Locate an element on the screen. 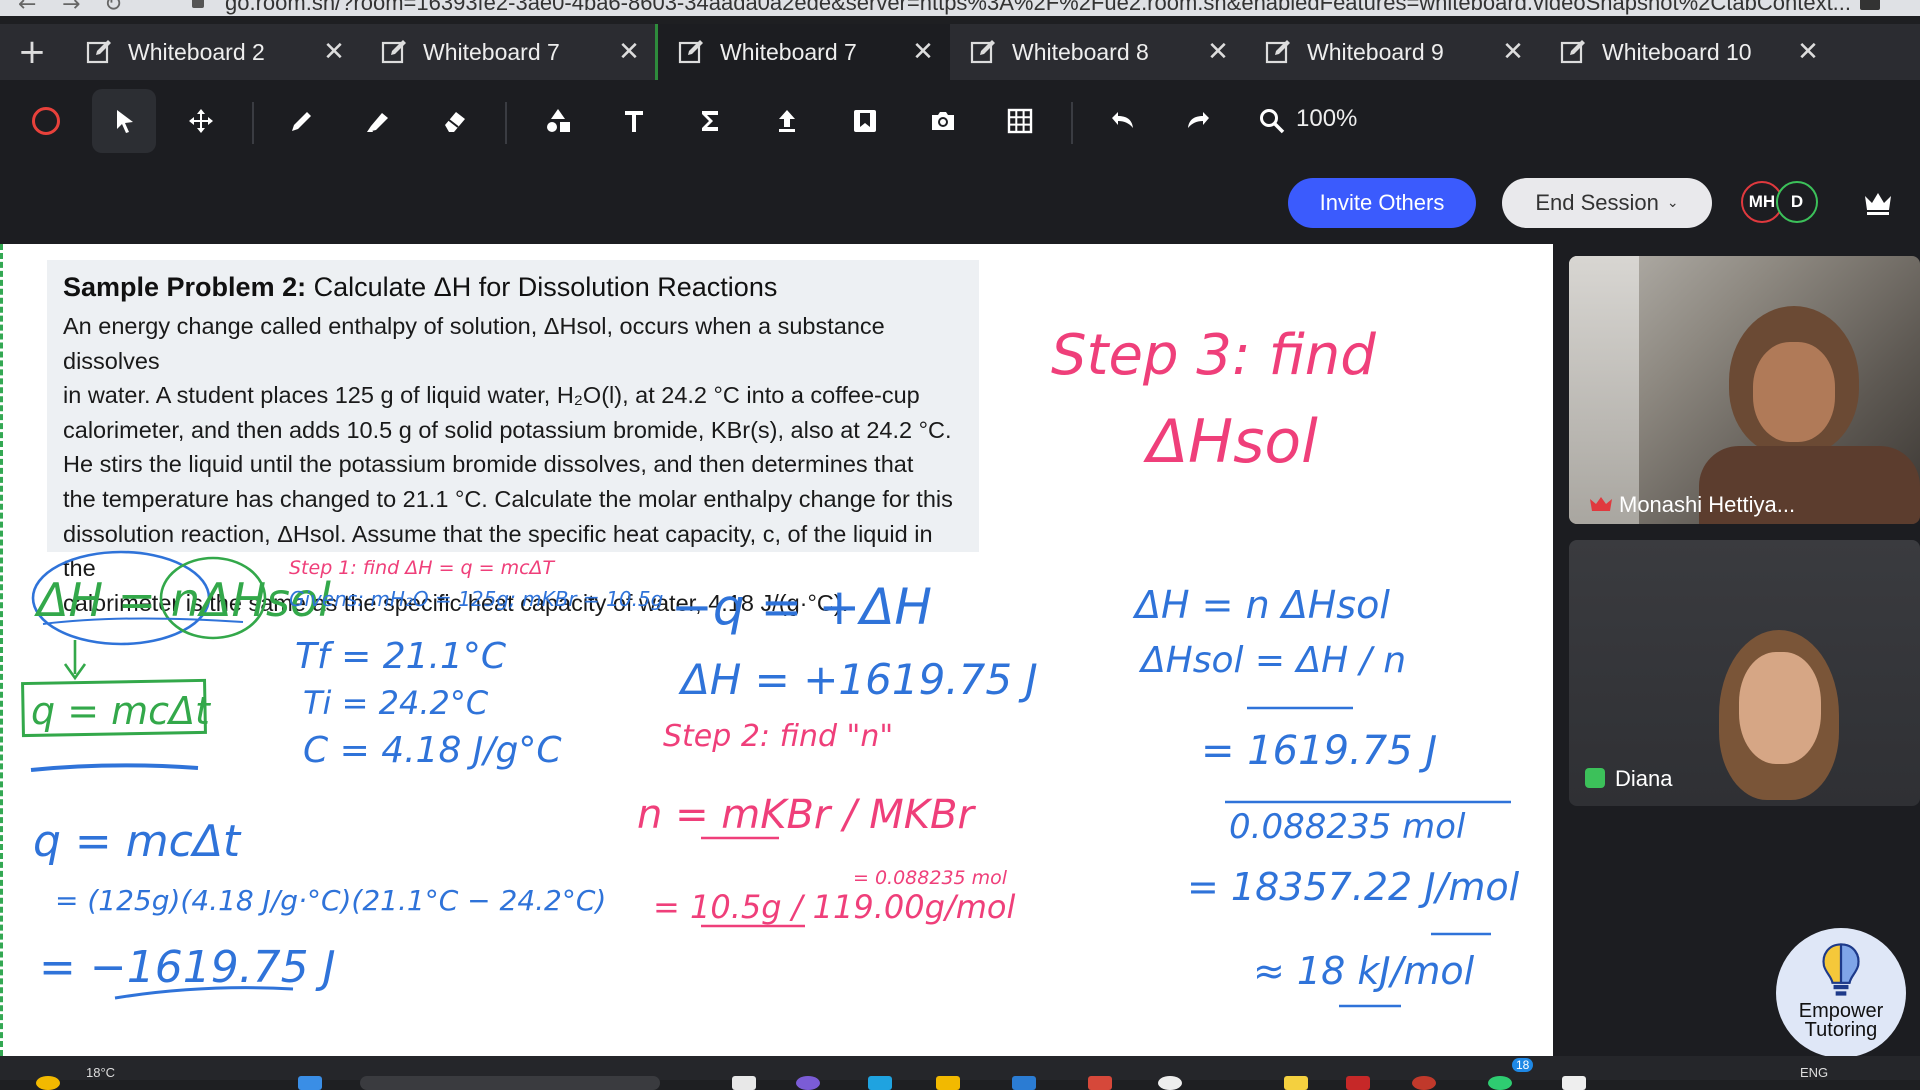  chrome-icon is located at coordinates (1424, 1083).